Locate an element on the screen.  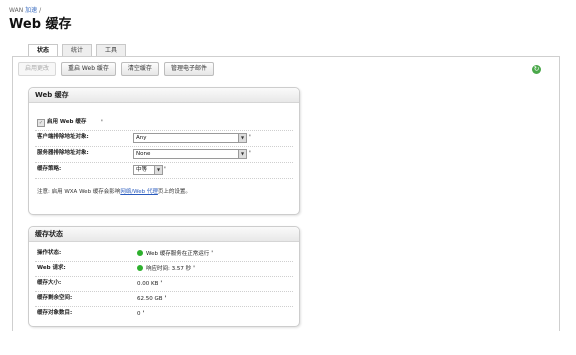
status-label: 缓存大小: is located at coordinates (49, 283).